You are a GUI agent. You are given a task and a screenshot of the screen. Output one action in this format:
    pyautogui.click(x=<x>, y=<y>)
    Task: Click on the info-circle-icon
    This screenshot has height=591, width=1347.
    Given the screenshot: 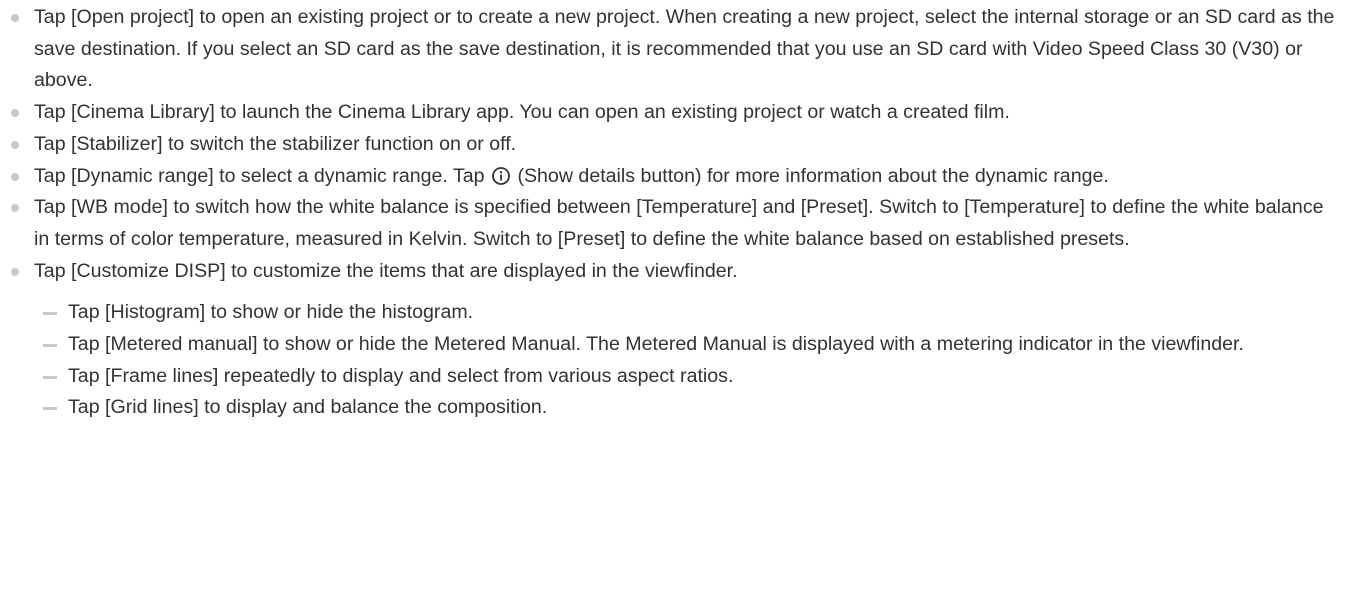 What is the action you would take?
    pyautogui.click(x=501, y=174)
    